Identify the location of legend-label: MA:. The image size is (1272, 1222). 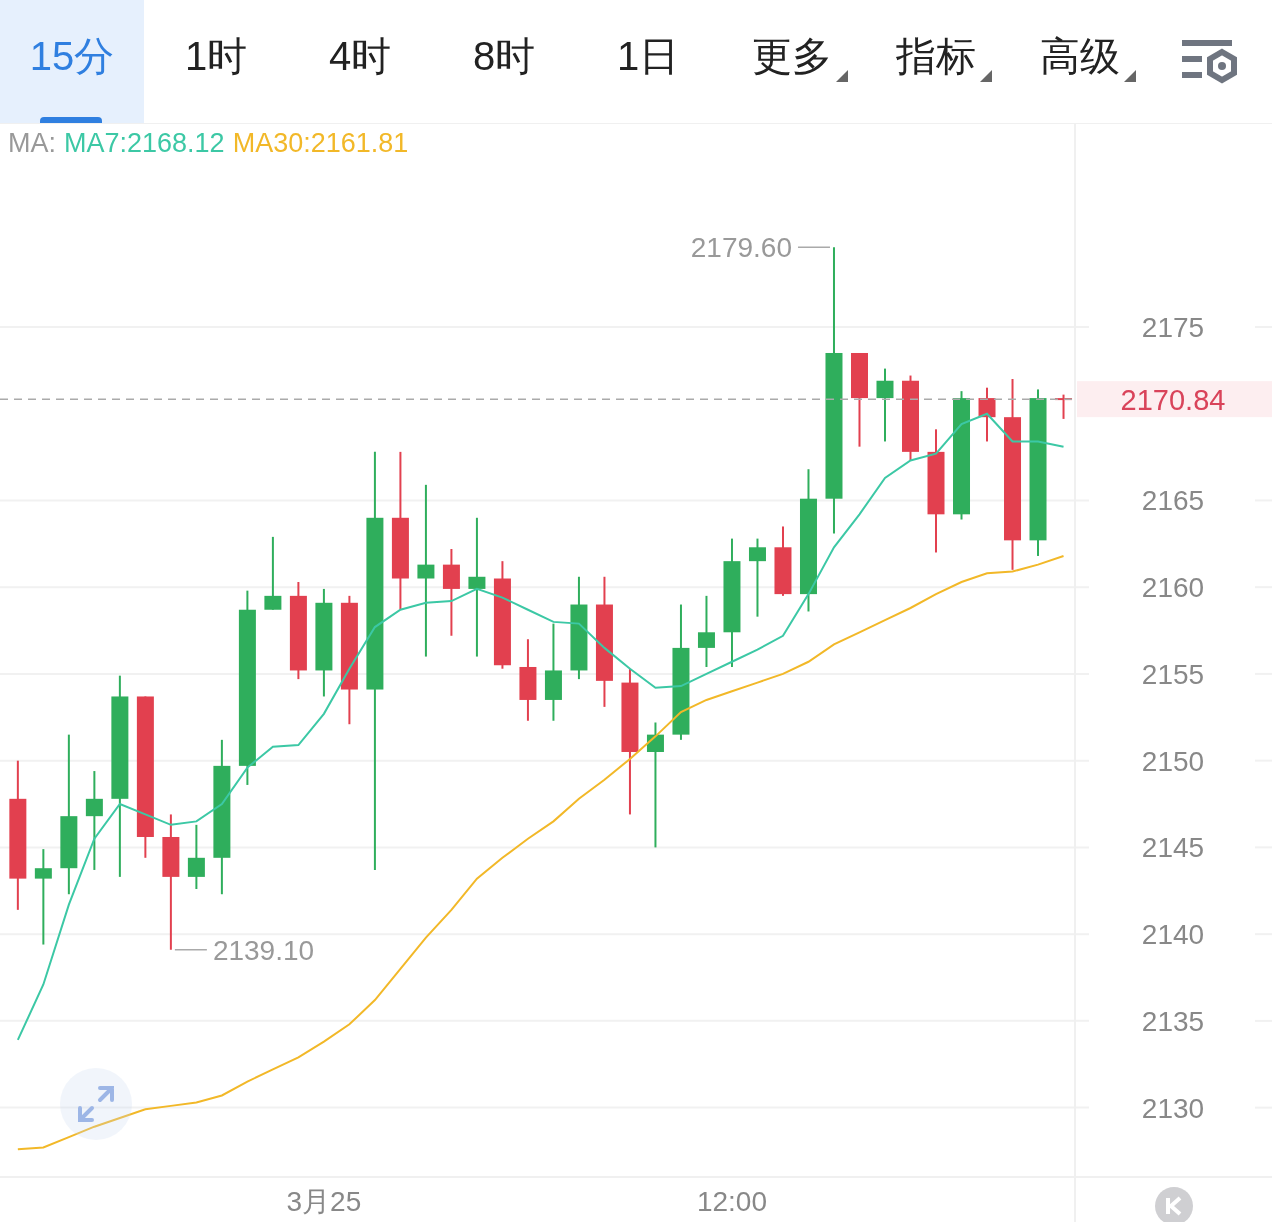
(32, 143).